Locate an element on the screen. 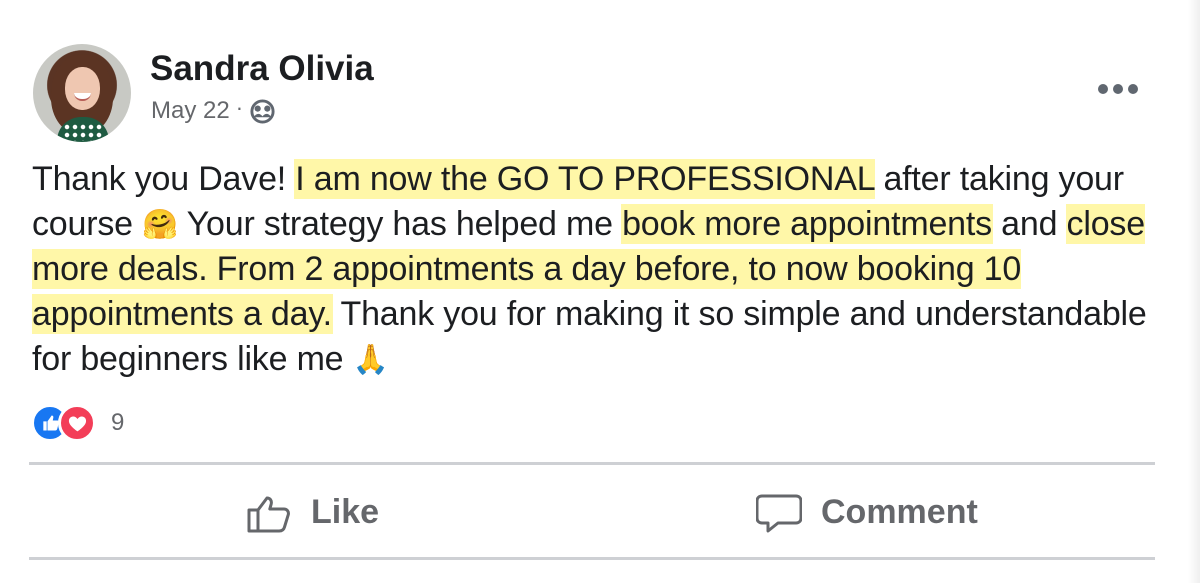 The image size is (1200, 583). card-edge-shadow is located at coordinates (1194, 291).